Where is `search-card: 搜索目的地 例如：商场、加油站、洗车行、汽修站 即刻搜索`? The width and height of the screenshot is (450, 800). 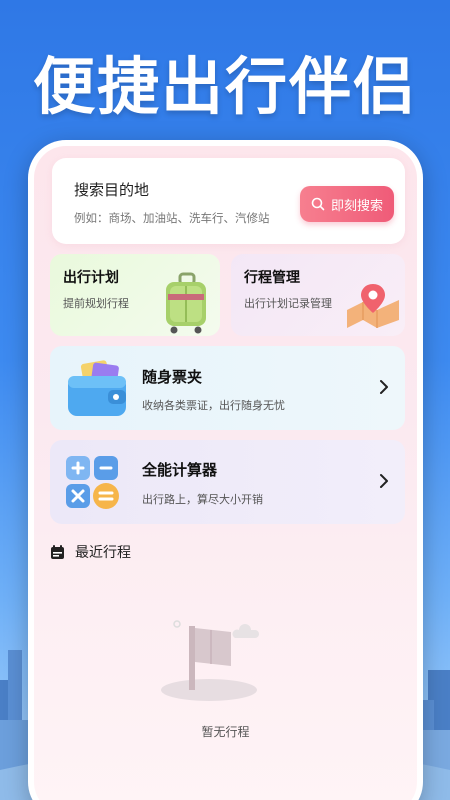
search-card: 搜索目的地 例如：商场、加油站、洗车行、汽修站 即刻搜索 is located at coordinates (228, 201).